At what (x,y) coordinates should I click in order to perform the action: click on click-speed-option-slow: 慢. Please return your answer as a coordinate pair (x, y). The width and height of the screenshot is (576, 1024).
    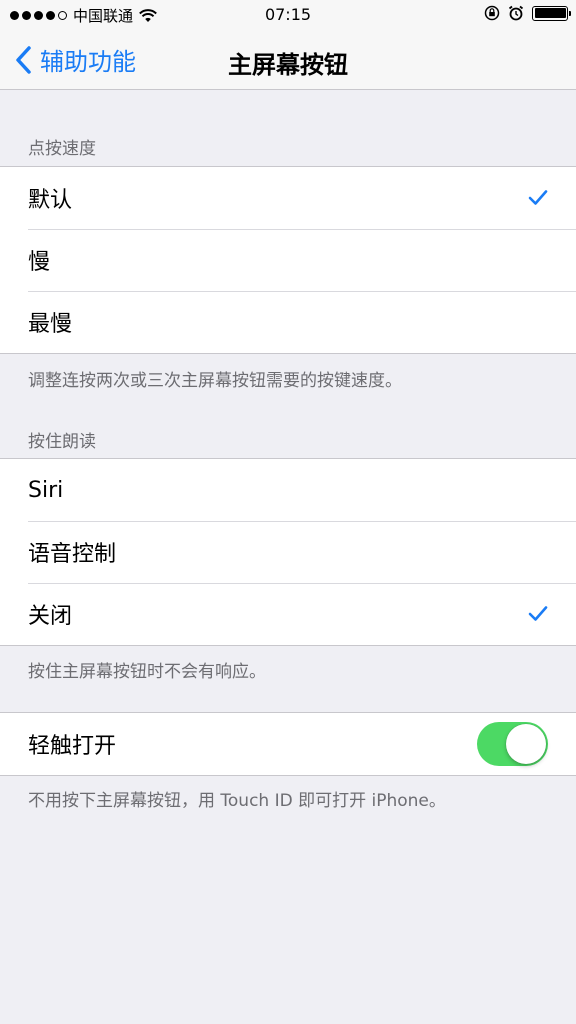
    Looking at the image, I should click on (288, 260).